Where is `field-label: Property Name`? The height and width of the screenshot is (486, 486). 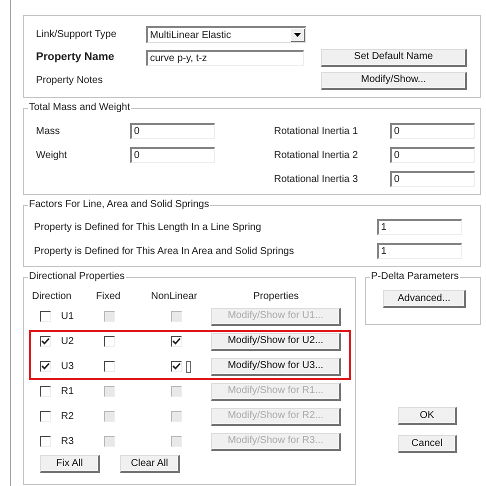 field-label: Property Name is located at coordinates (76, 58).